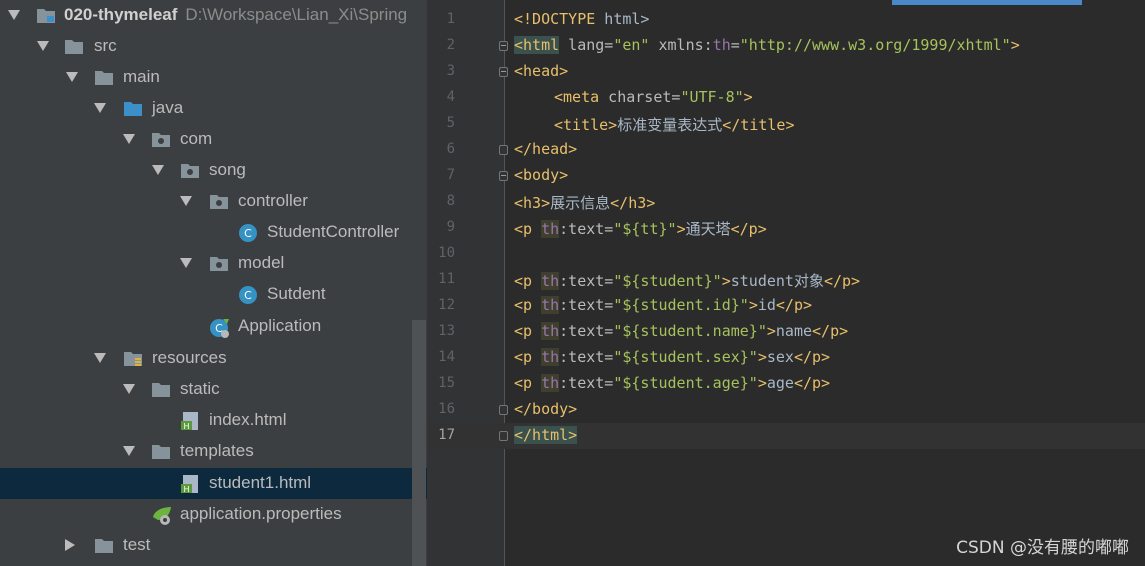  Describe the element at coordinates (446, 279) in the screenshot. I see `line-number: 11` at that location.